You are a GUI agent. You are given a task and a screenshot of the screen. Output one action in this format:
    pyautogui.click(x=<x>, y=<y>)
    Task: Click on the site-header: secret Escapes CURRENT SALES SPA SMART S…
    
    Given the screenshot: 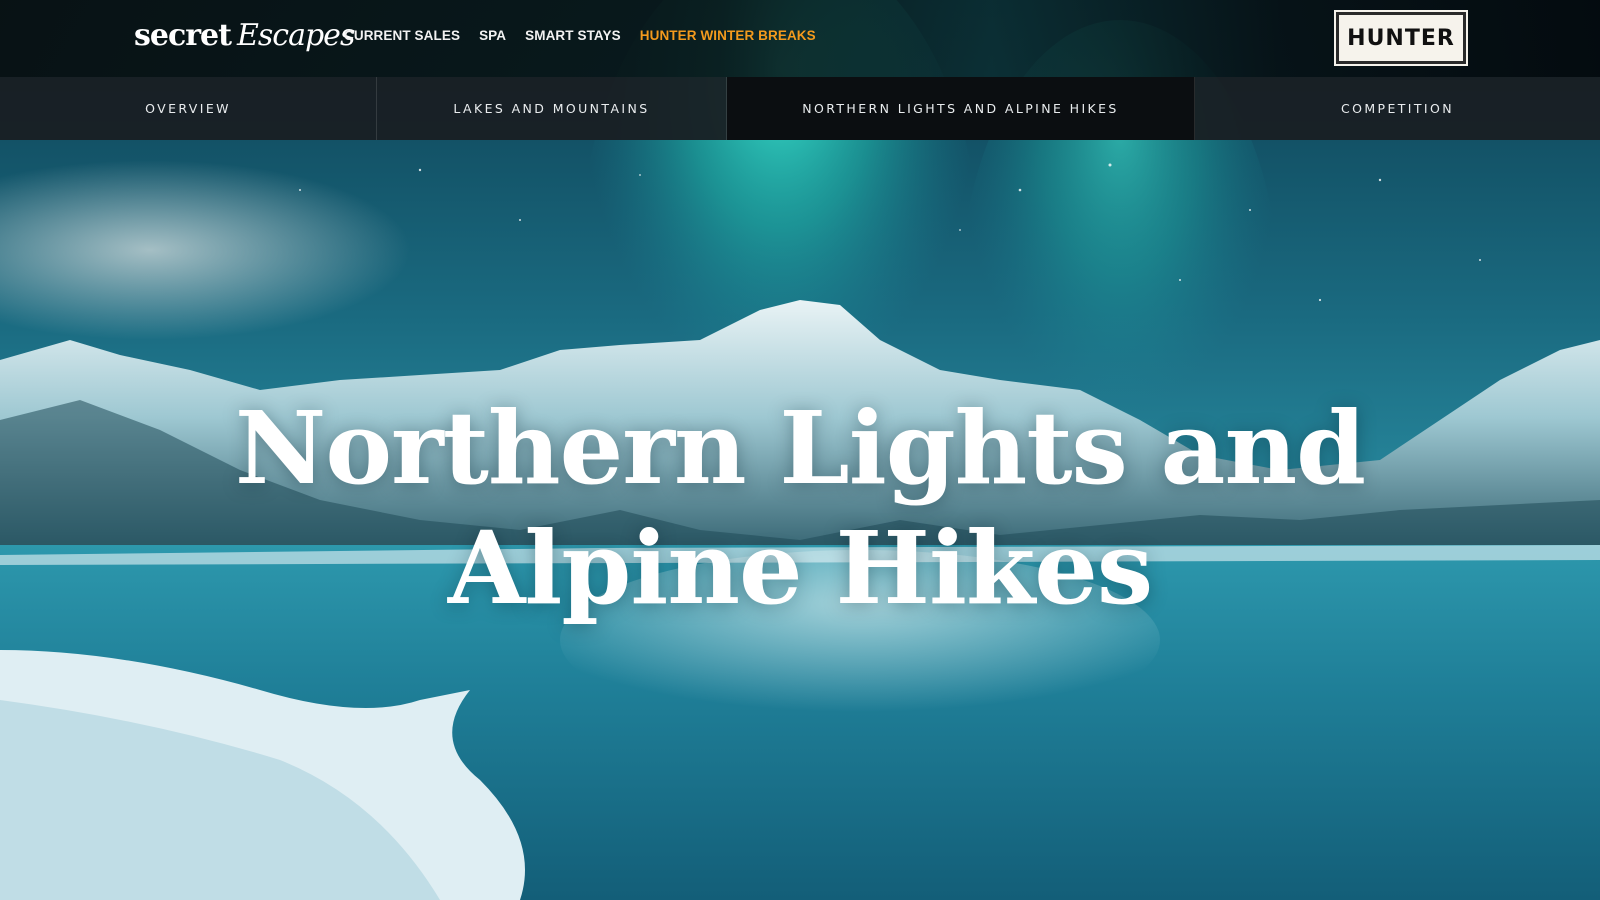 What is the action you would take?
    pyautogui.click(x=800, y=38)
    